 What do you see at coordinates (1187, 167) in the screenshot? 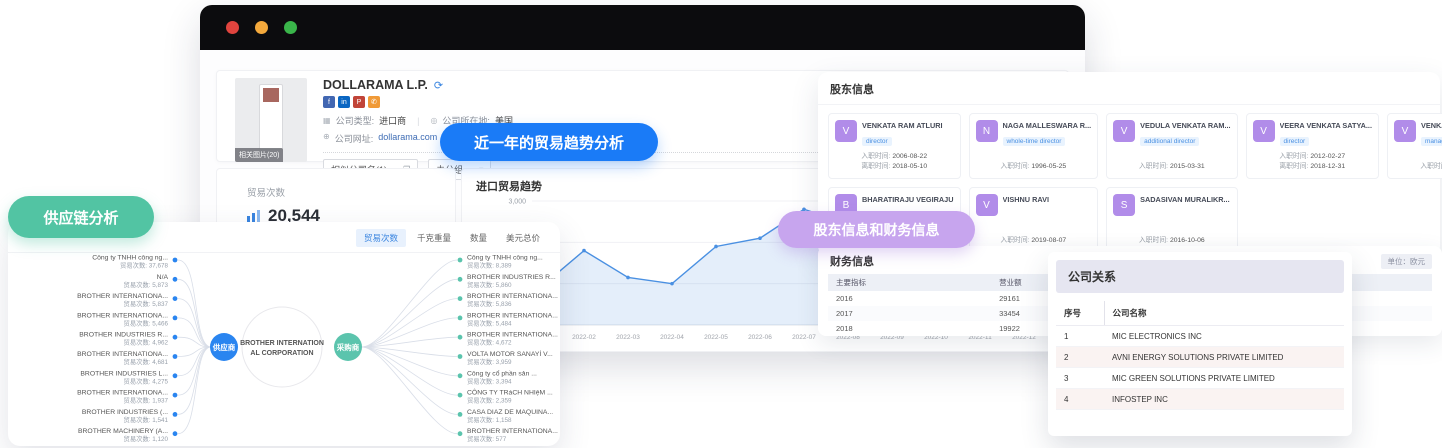
I see `join-date-value: 2015-03-31` at bounding box center [1187, 167].